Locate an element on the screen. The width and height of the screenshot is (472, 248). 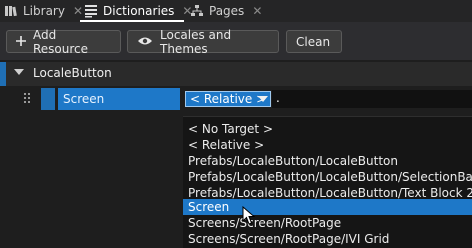
property-name: Screen is located at coordinates (119, 99).